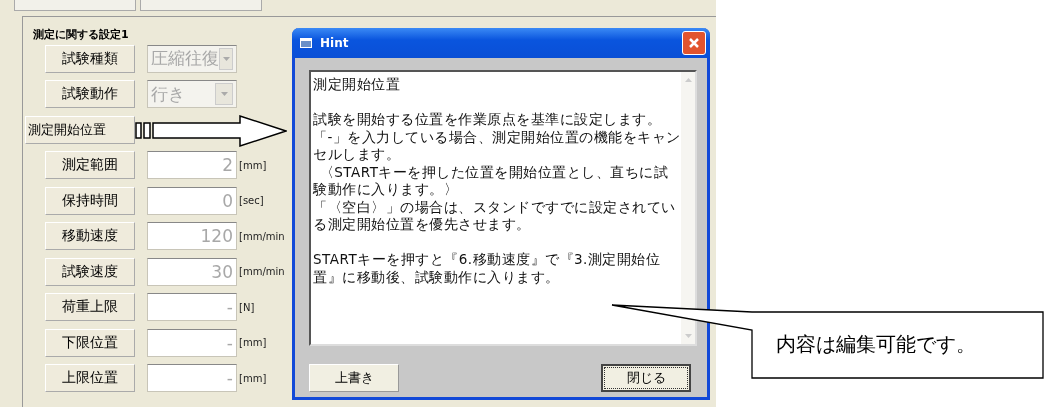 The image size is (1044, 407). What do you see at coordinates (354, 378) in the screenshot?
I see `overwrite-button: 上書き` at bounding box center [354, 378].